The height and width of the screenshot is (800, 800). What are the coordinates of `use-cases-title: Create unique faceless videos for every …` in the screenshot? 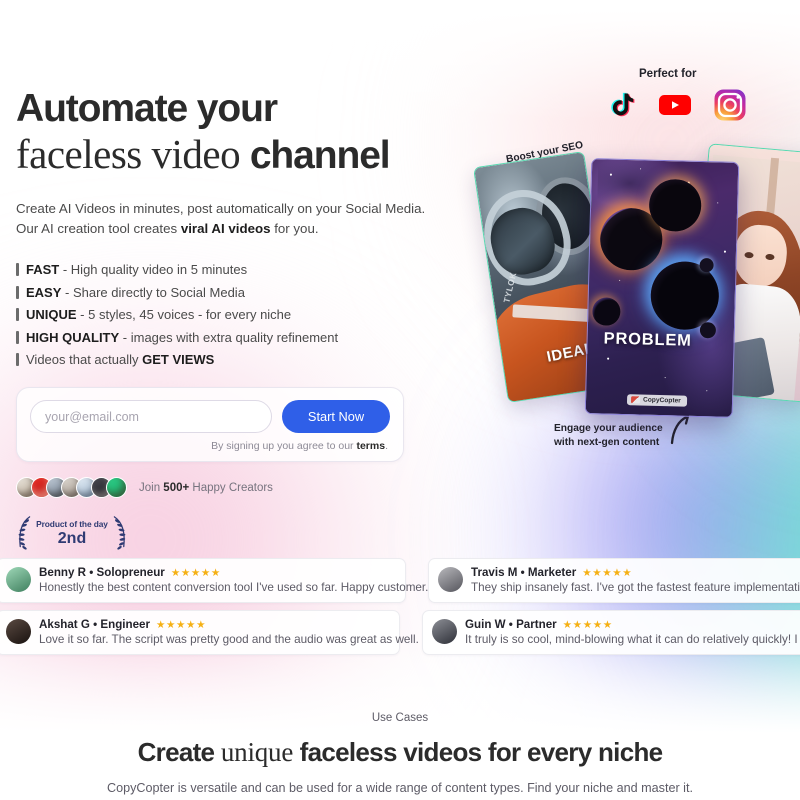 It's located at (400, 752).